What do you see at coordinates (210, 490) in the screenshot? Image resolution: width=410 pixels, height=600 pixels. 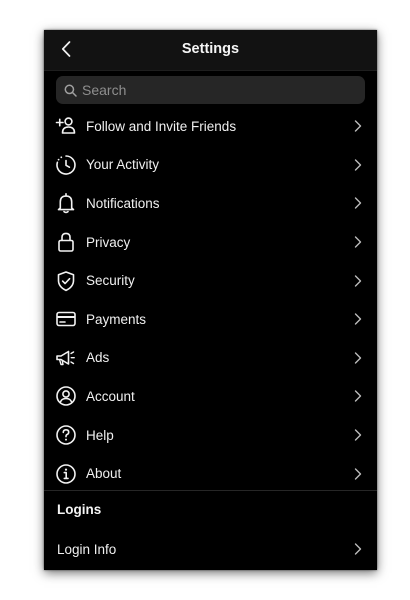 I see `section-divider` at bounding box center [210, 490].